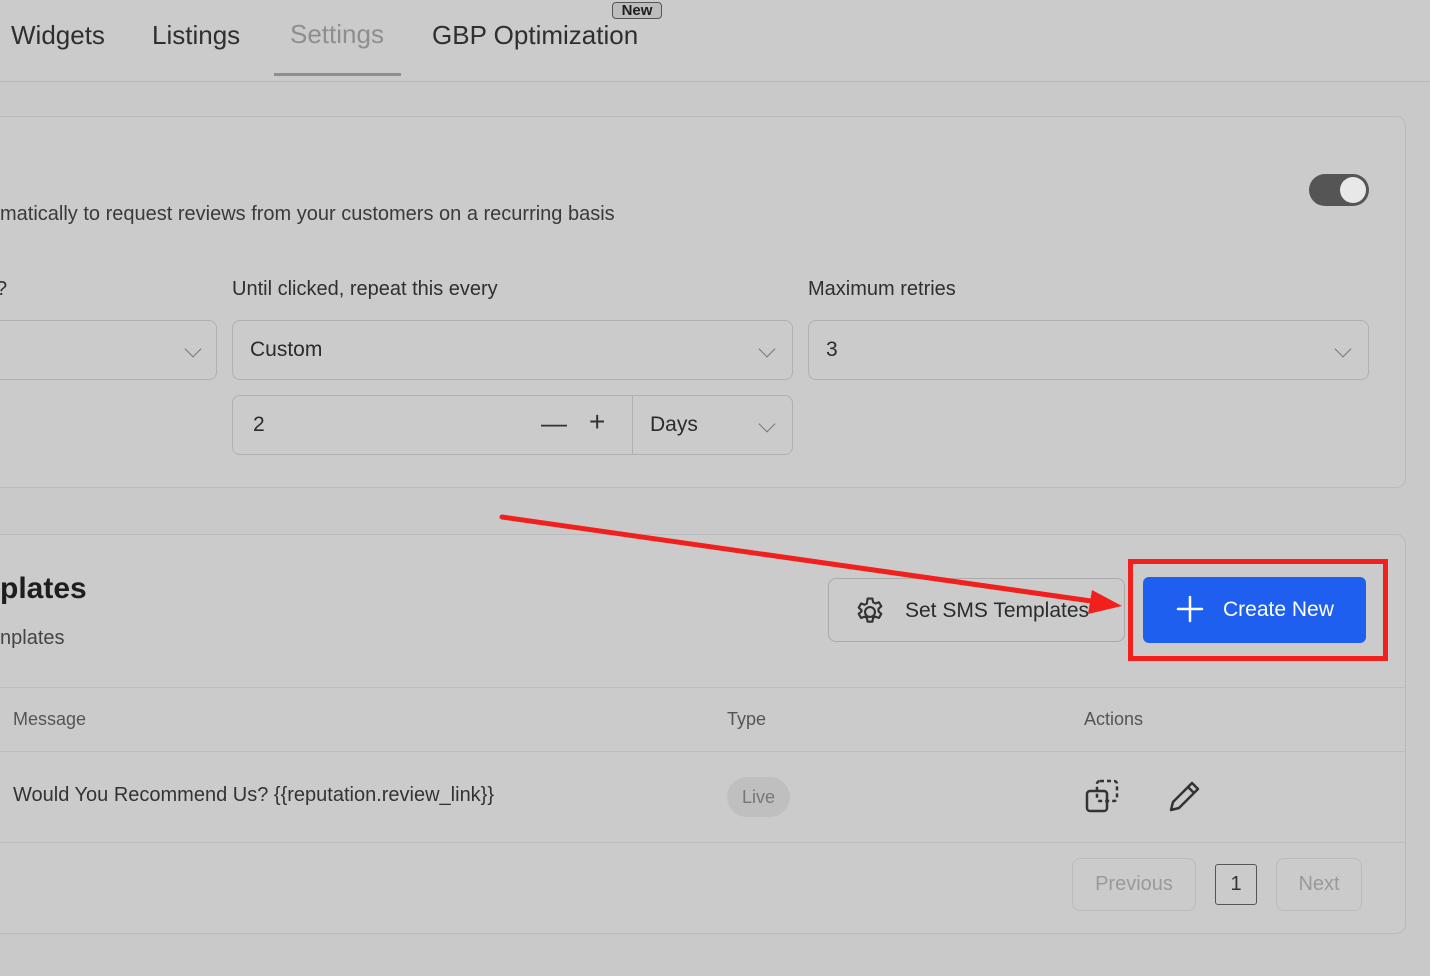 This screenshot has height=976, width=1430. I want to click on templates-subtitle: nplates, so click(32, 638).